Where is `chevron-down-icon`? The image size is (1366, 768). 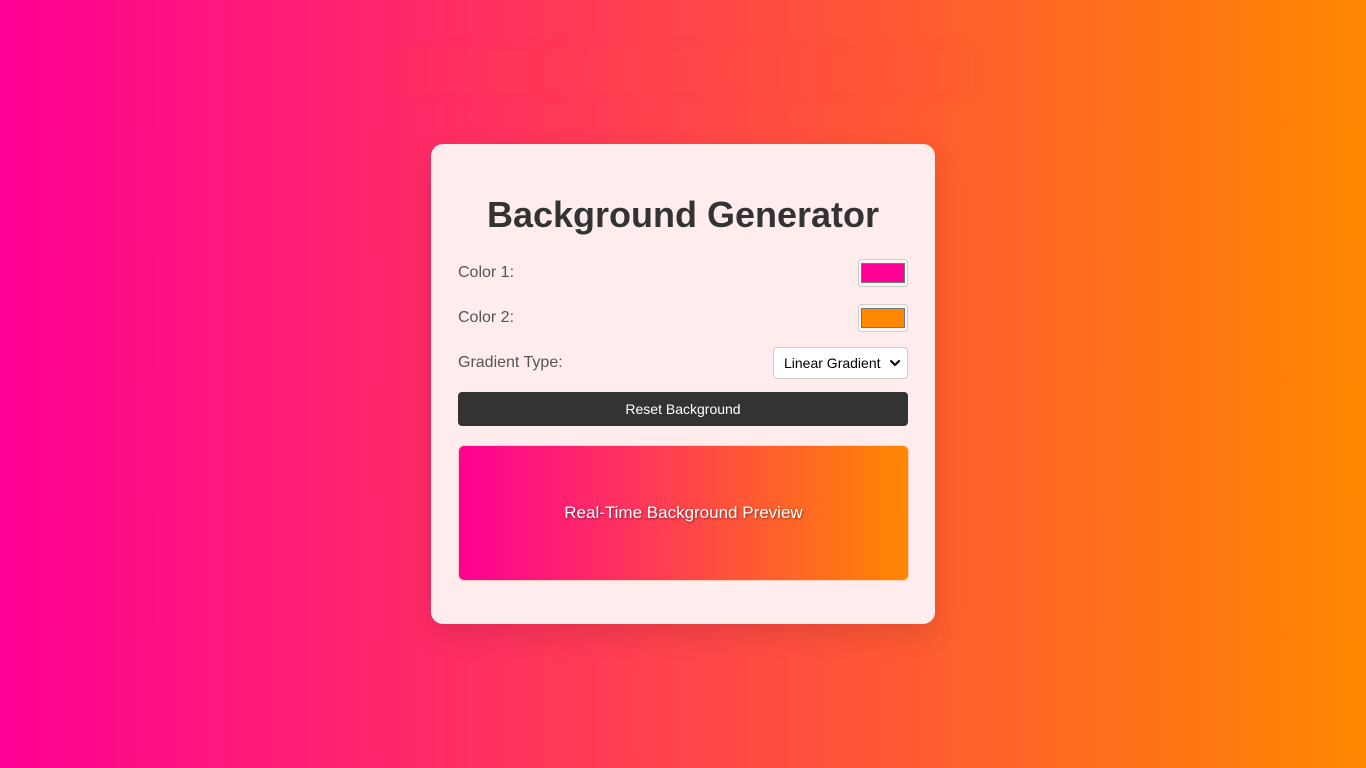
chevron-down-icon is located at coordinates (895, 363).